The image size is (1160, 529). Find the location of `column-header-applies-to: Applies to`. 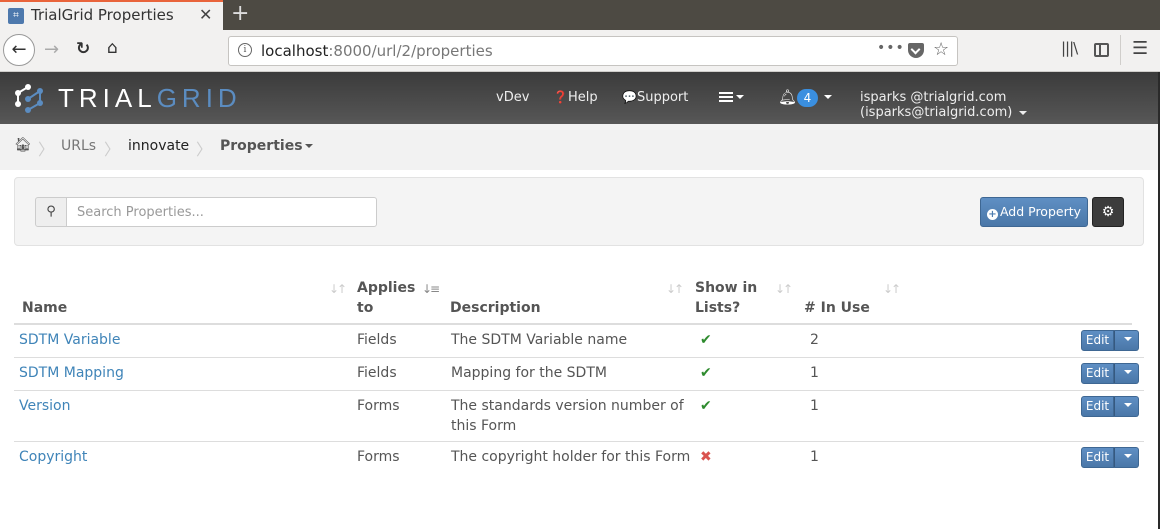

column-header-applies-to: Applies to is located at coordinates (386, 298).